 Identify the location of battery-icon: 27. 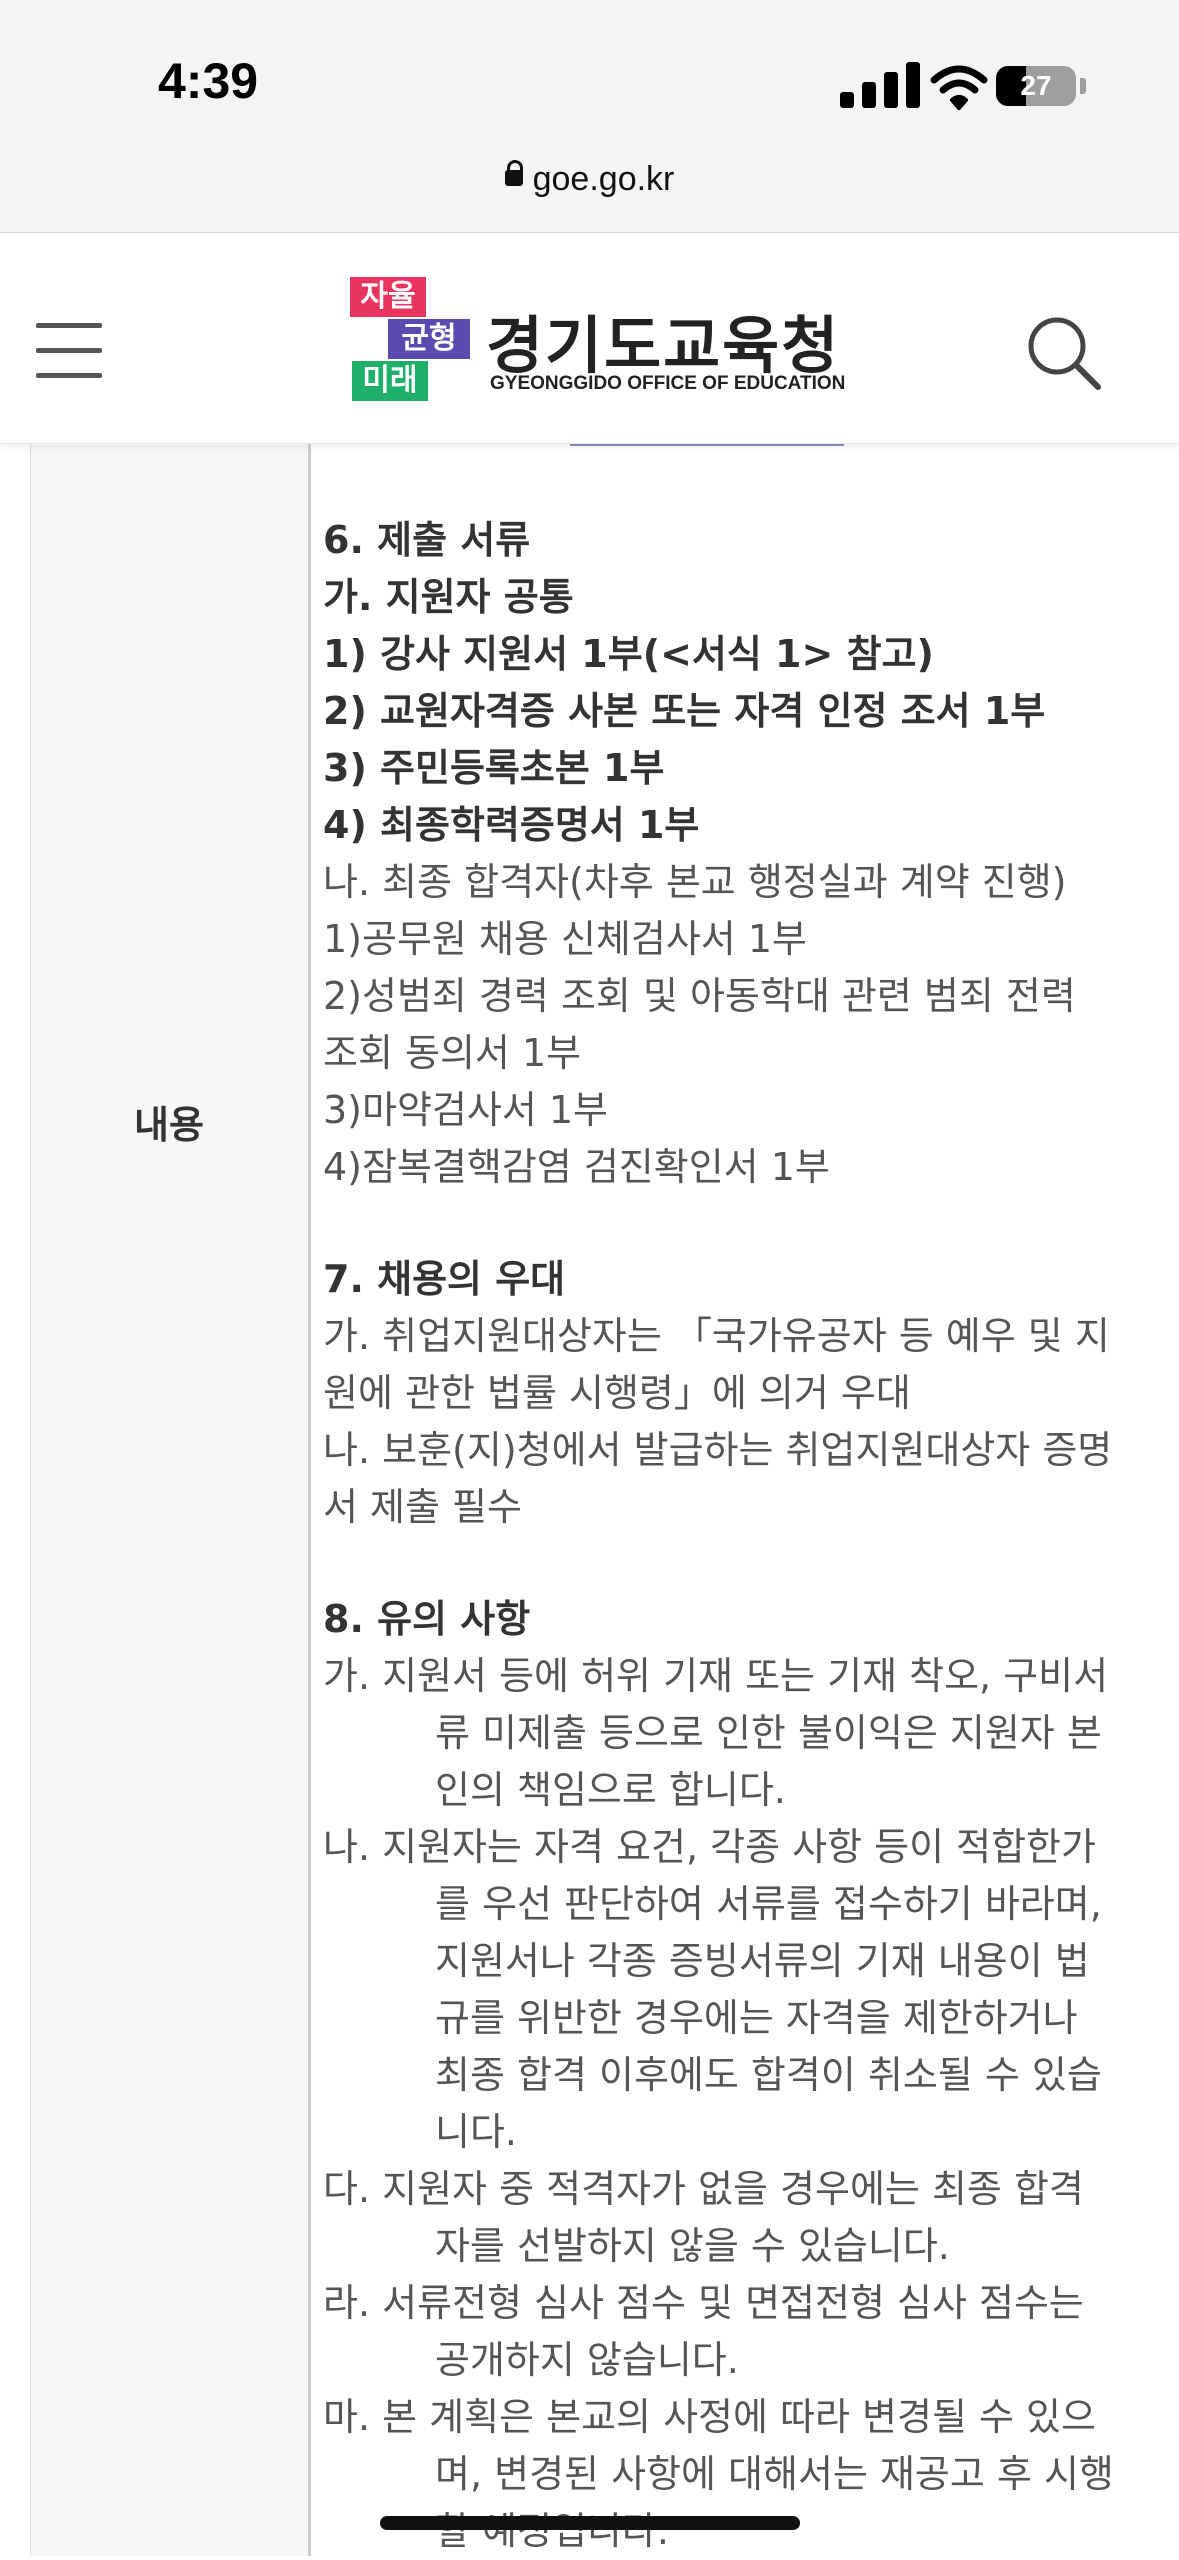
(1036, 86).